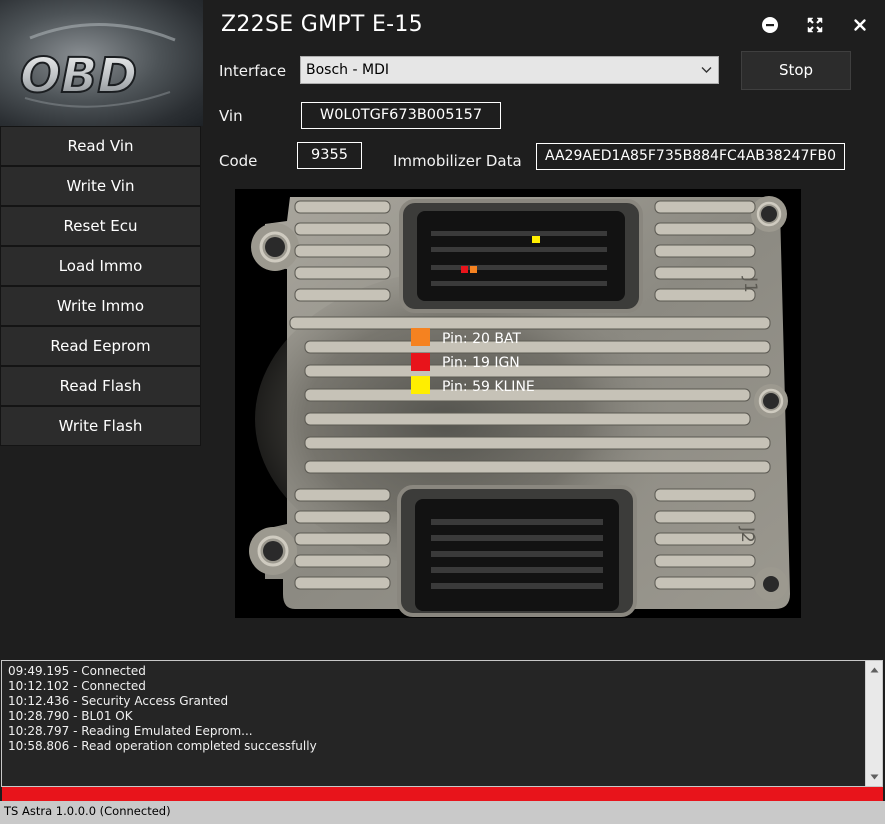 The height and width of the screenshot is (824, 885). What do you see at coordinates (100, 266) in the screenshot?
I see `load-immo-button: Load Immo` at bounding box center [100, 266].